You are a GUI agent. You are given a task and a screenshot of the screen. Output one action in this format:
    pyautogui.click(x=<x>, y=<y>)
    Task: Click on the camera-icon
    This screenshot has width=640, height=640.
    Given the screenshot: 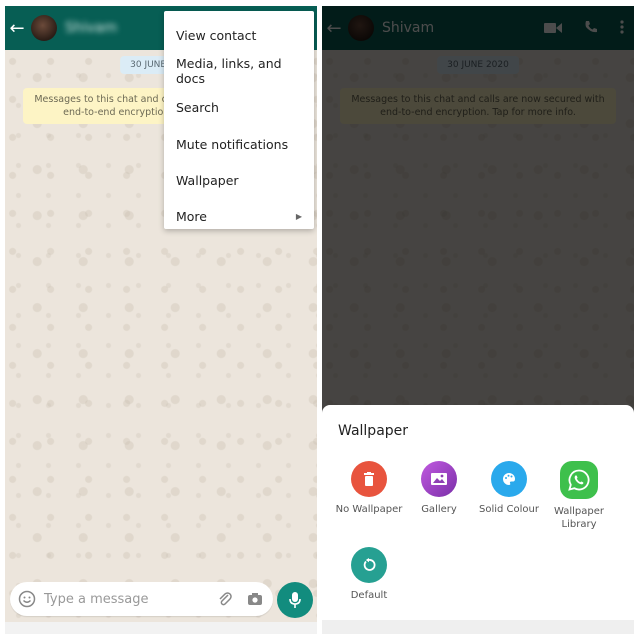 What is the action you would take?
    pyautogui.click(x=255, y=599)
    